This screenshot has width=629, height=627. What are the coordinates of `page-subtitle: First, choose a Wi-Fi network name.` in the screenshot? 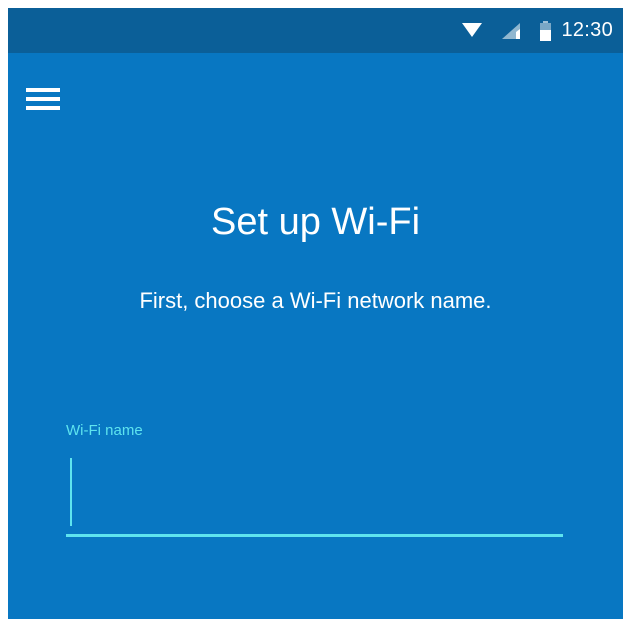 It's located at (315, 300).